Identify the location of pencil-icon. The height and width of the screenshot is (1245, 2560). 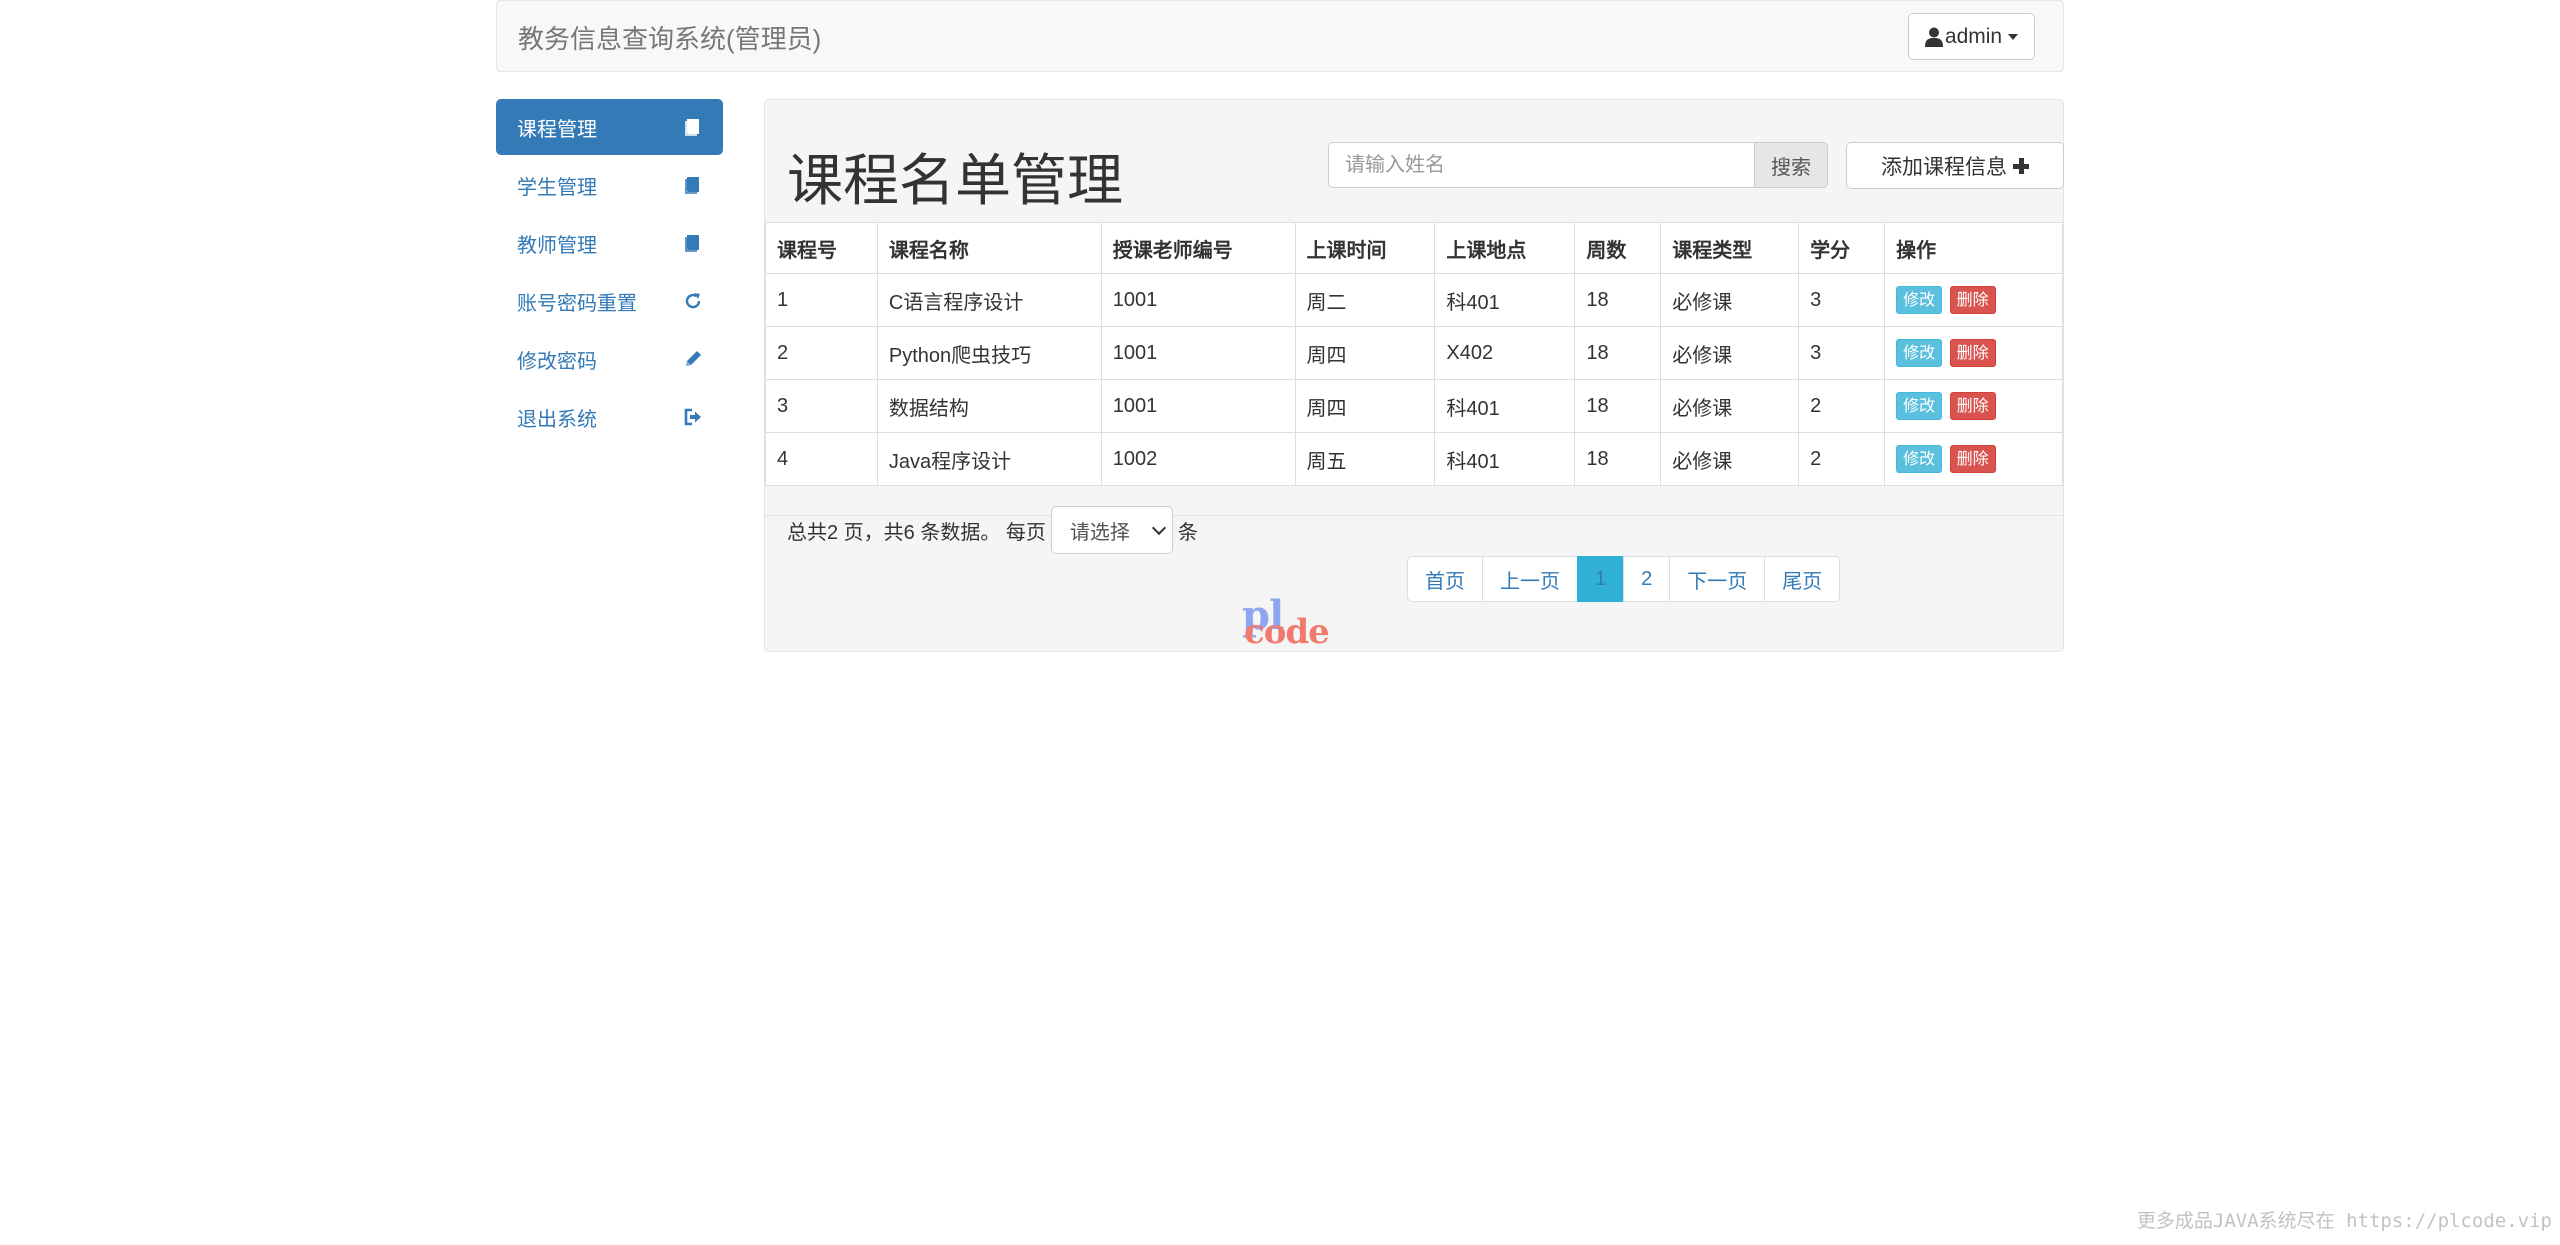
(693, 358).